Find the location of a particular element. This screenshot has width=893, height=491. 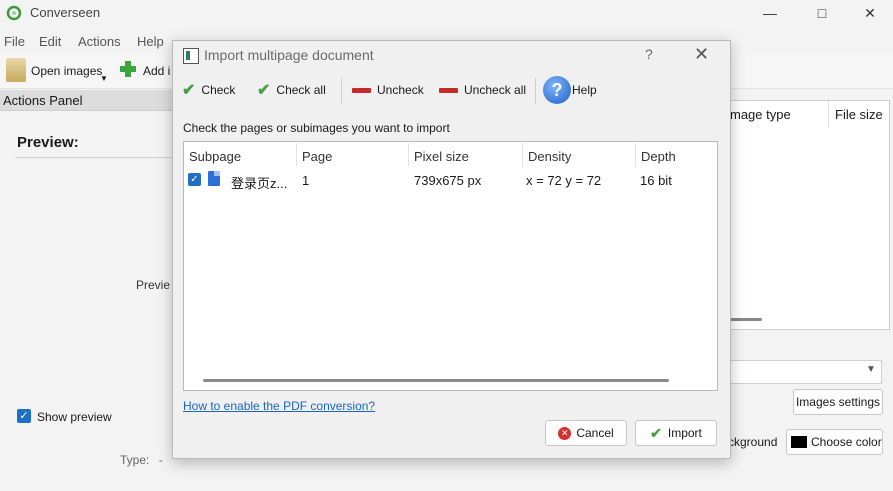

check-all-label: Check all is located at coordinates (301, 90).